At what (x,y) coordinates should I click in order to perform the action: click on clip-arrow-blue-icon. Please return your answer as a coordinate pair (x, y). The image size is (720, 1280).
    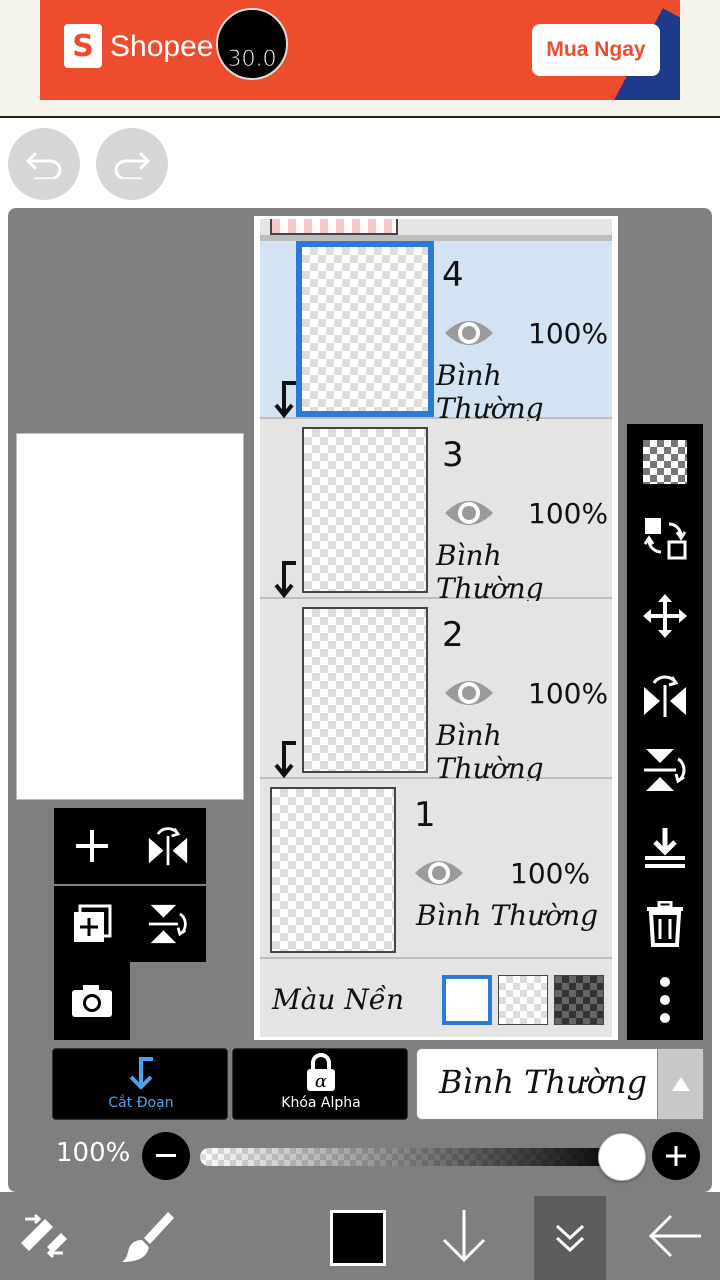
    Looking at the image, I should click on (141, 1073).